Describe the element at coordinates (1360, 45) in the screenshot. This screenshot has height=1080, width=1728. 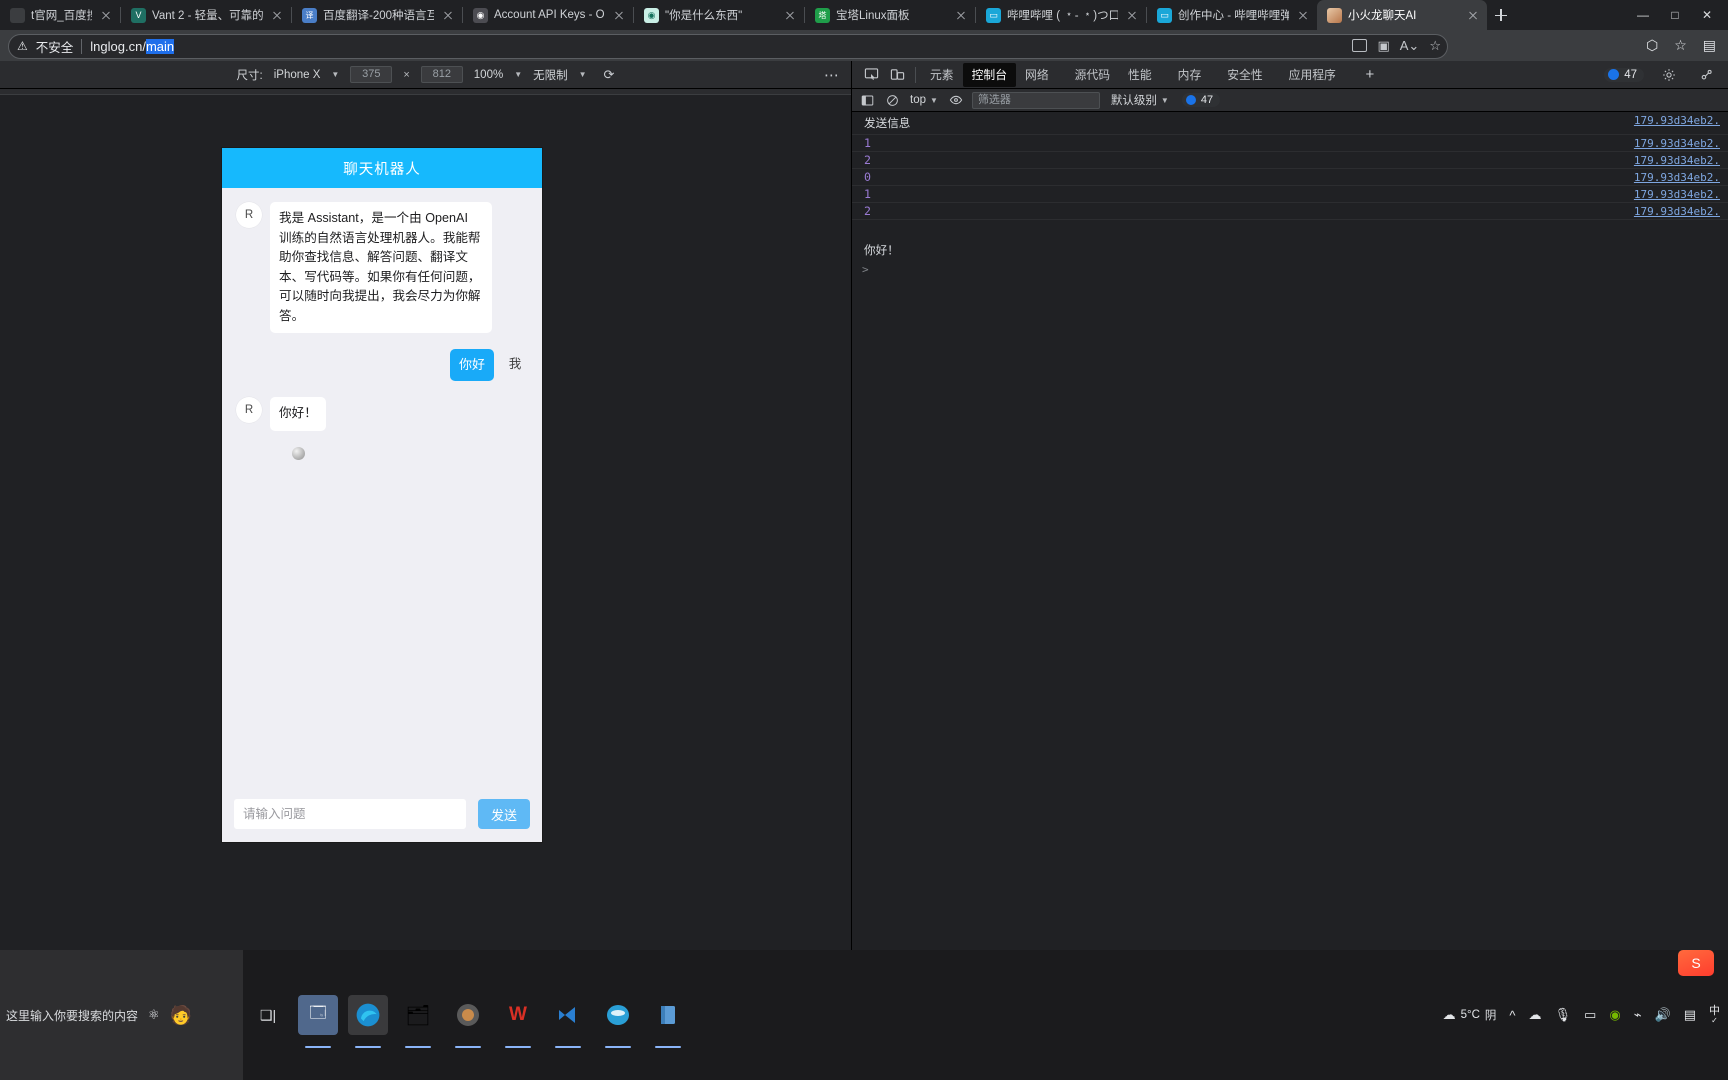
I see `cast-icon` at that location.